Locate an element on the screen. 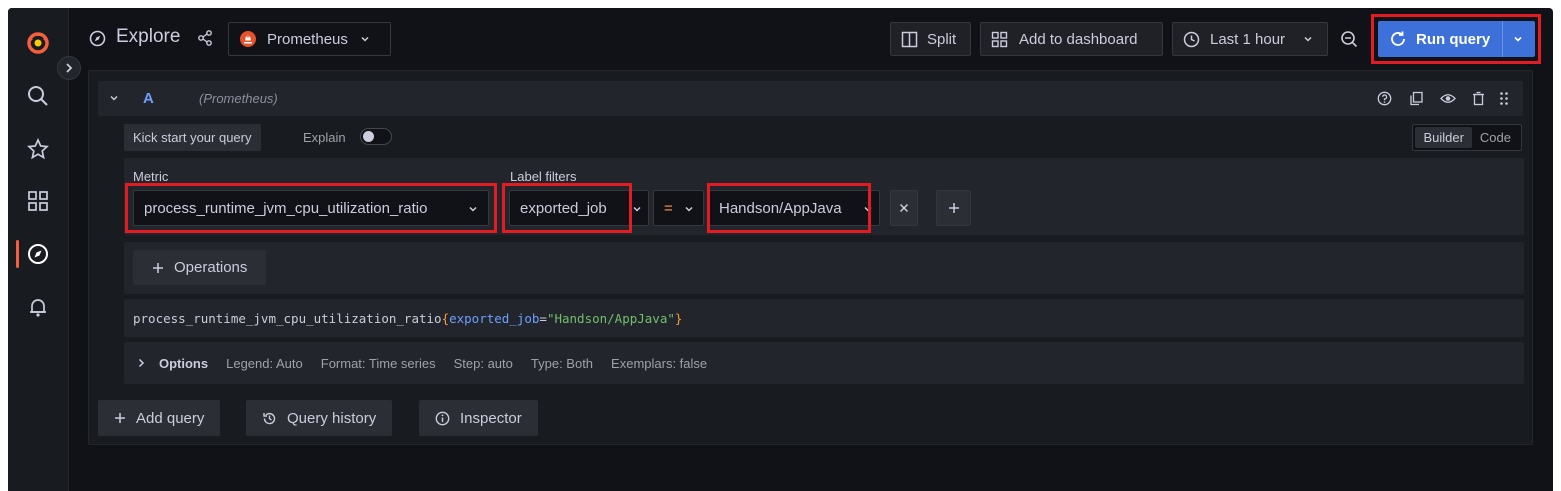  mode-builder-tab: Builder is located at coordinates (1443, 137).